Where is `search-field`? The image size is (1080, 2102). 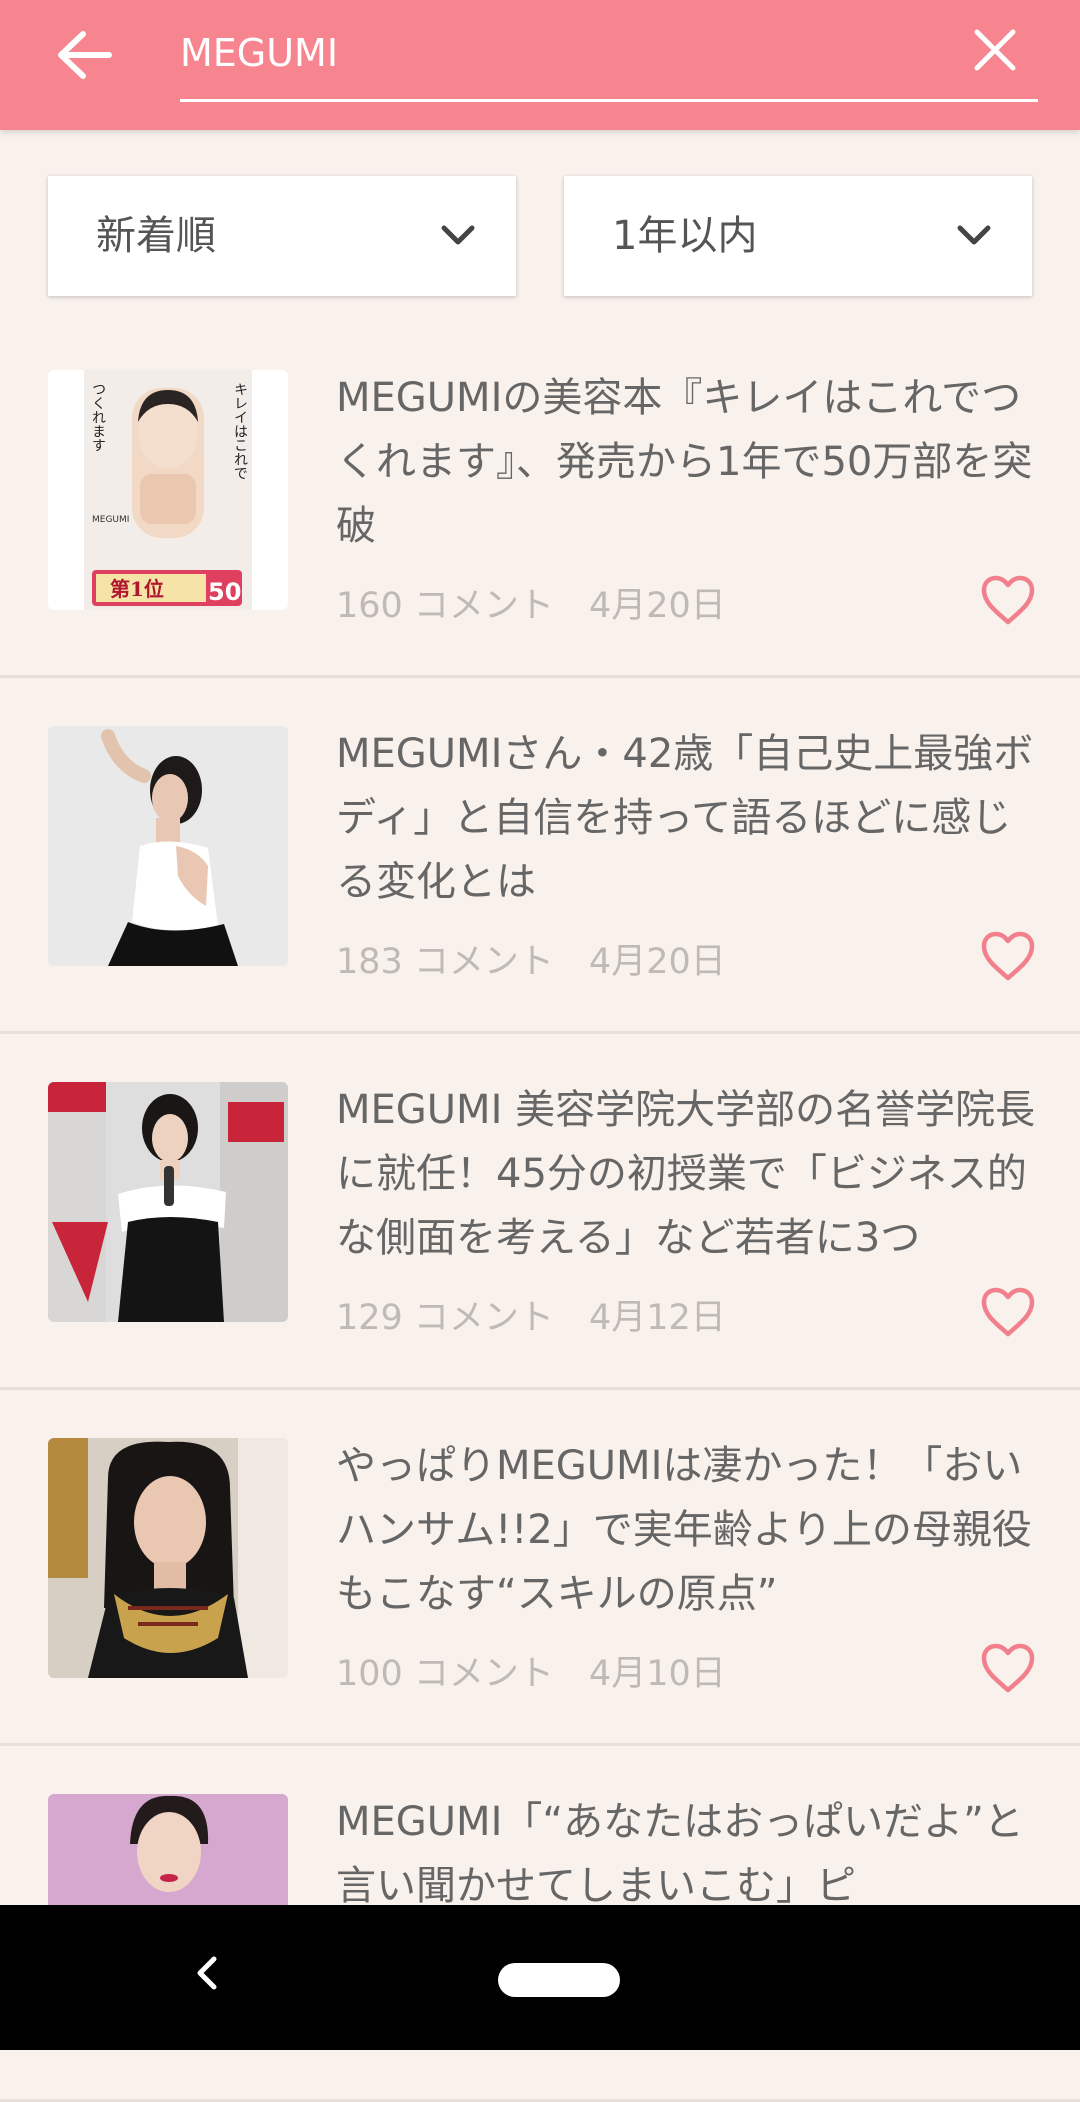 search-field is located at coordinates (609, 56).